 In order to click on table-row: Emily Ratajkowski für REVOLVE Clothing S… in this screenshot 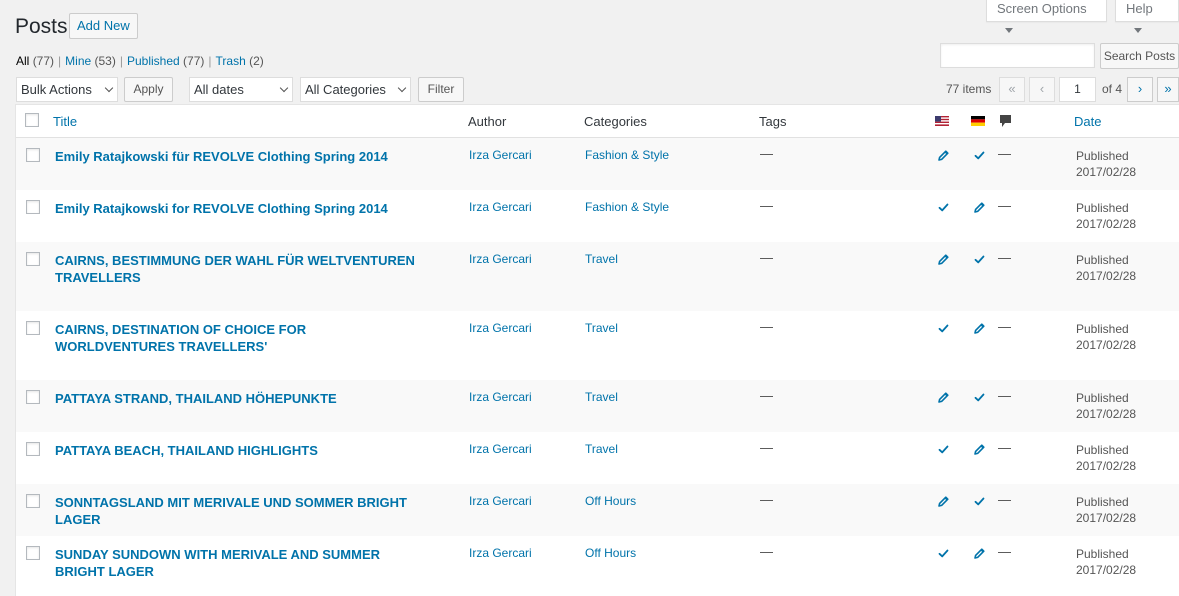, I will do `click(597, 164)`.